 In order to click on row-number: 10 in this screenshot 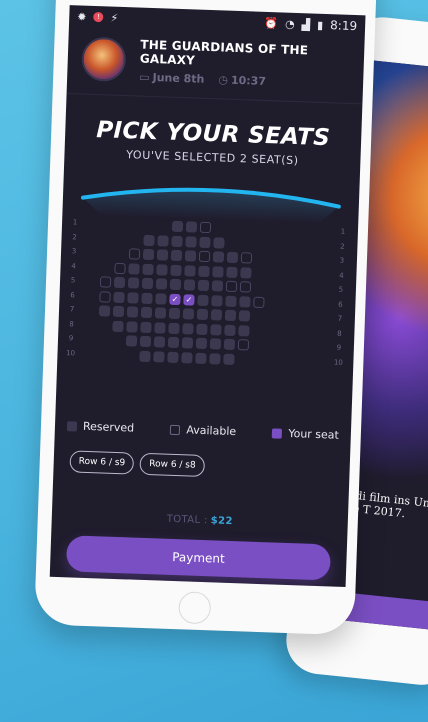, I will do `click(70, 352)`.